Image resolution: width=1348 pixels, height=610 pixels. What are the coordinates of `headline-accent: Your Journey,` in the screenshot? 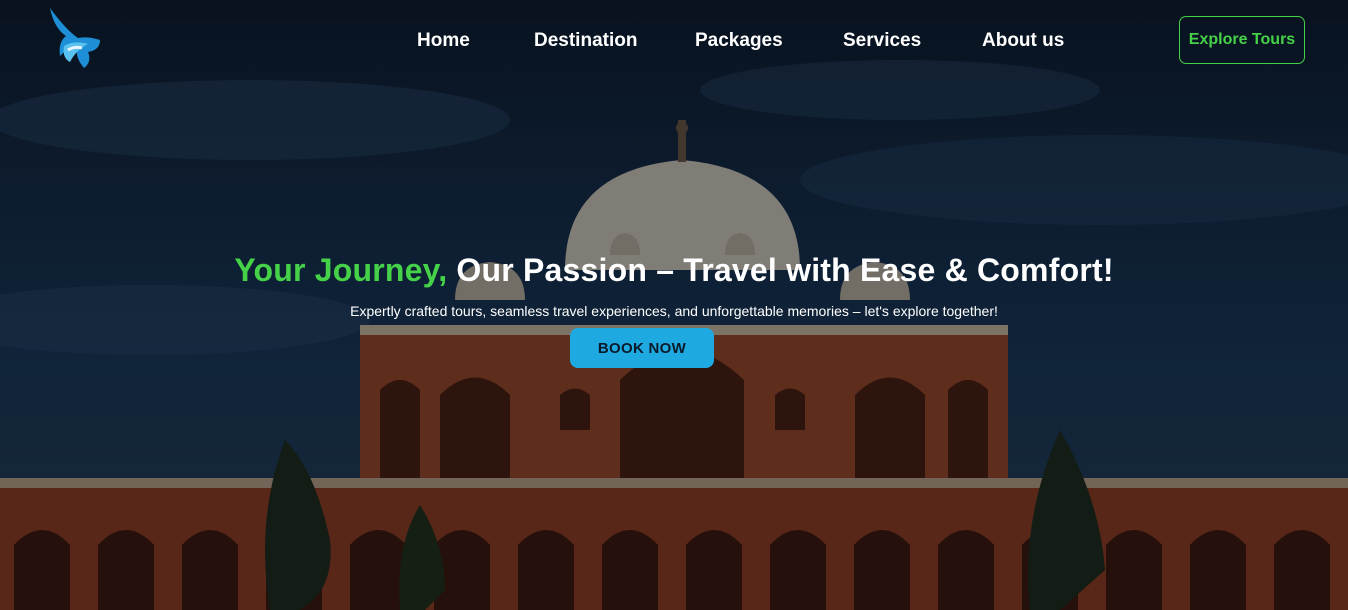 It's located at (341, 270).